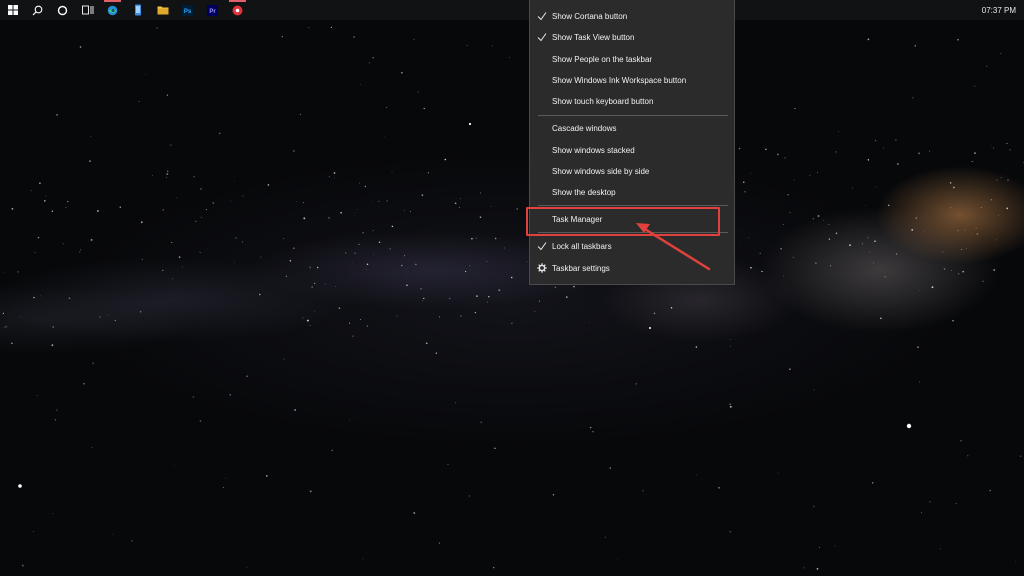 The image size is (1024, 576). I want to click on annotation-arrow-icon, so click(673, 247).